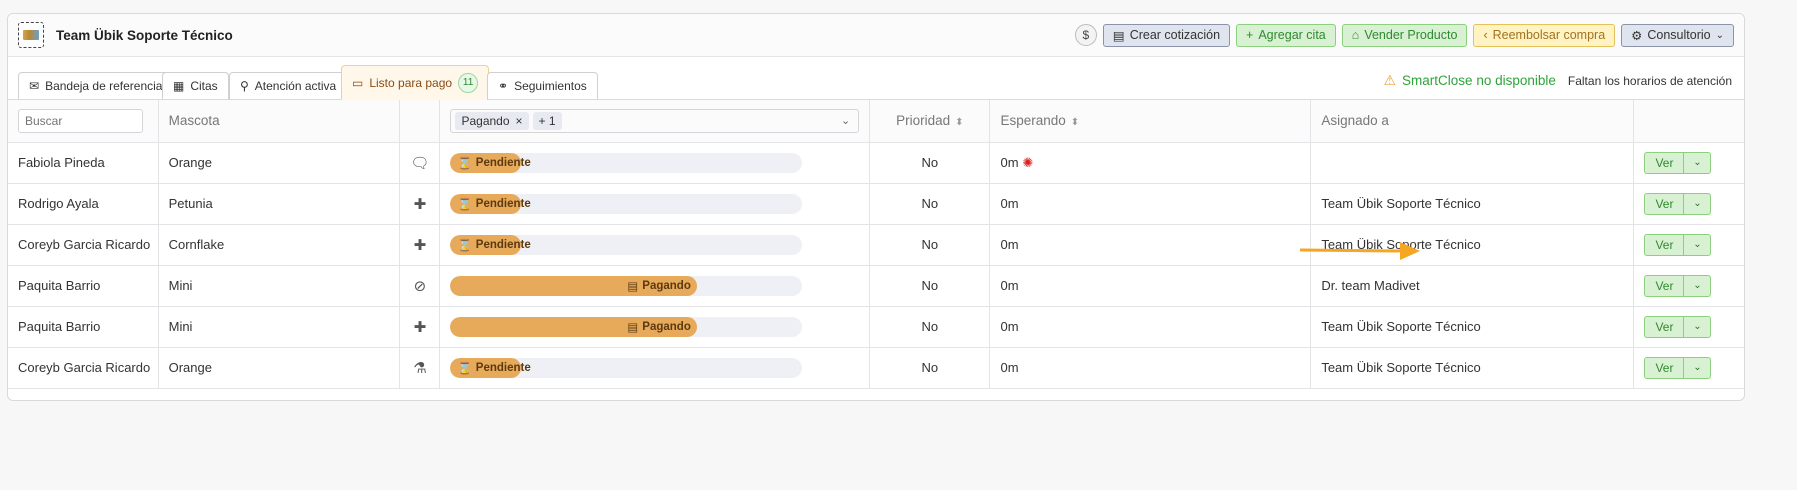  Describe the element at coordinates (279, 121) in the screenshot. I see `column-pet: Mascota` at that location.